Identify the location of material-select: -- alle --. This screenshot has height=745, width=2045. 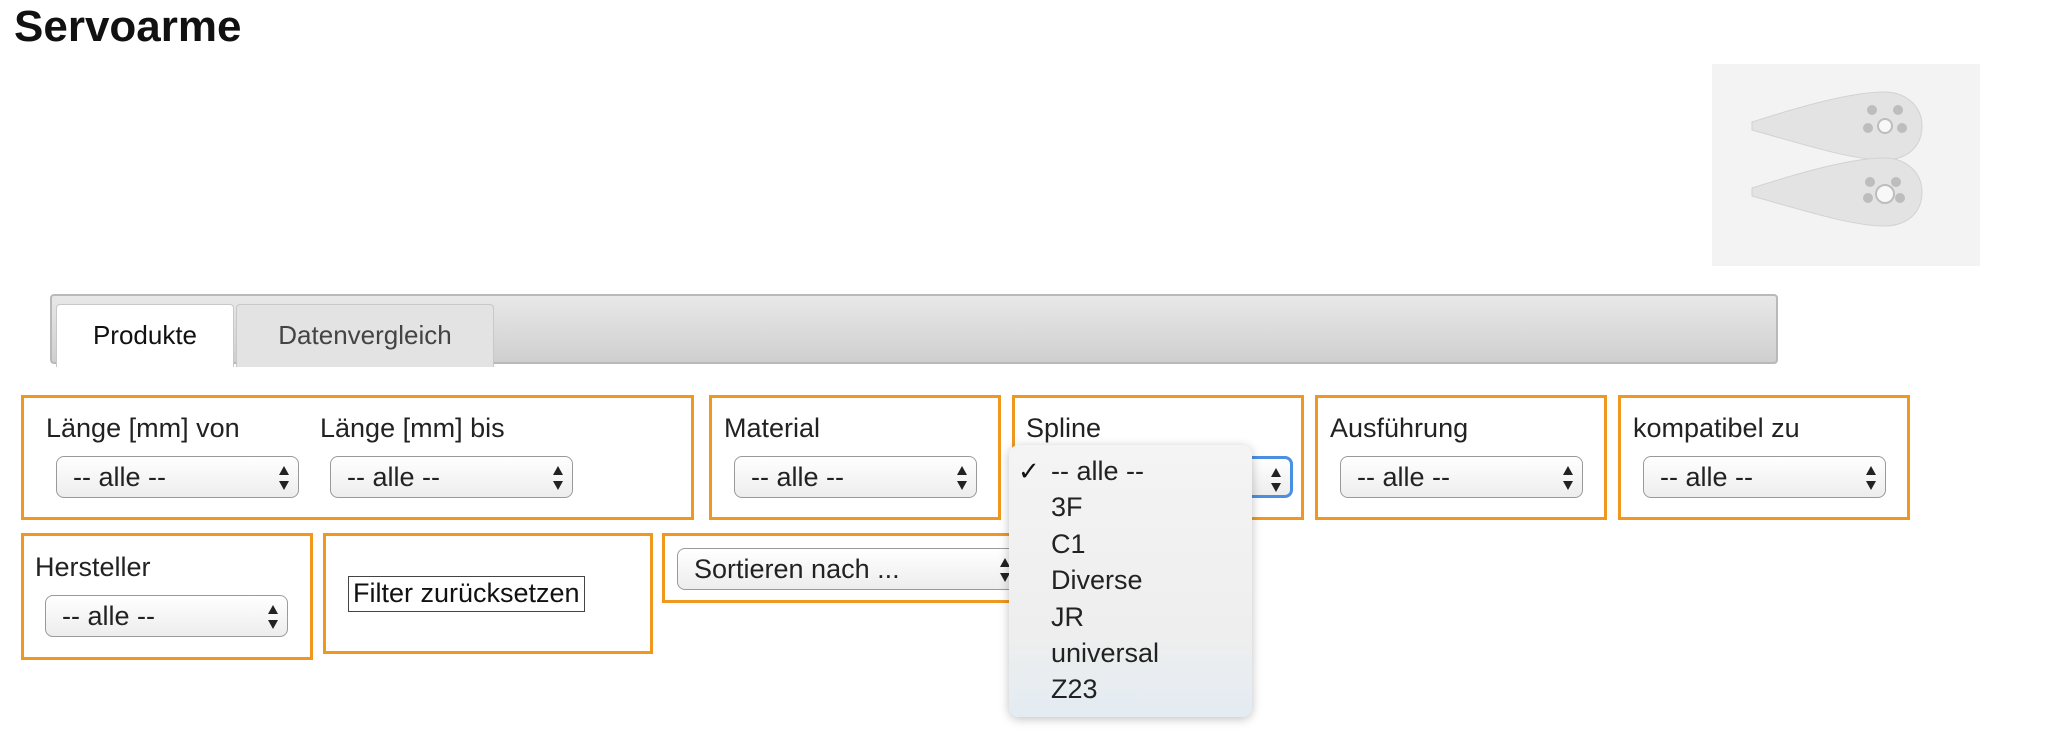
(855, 477).